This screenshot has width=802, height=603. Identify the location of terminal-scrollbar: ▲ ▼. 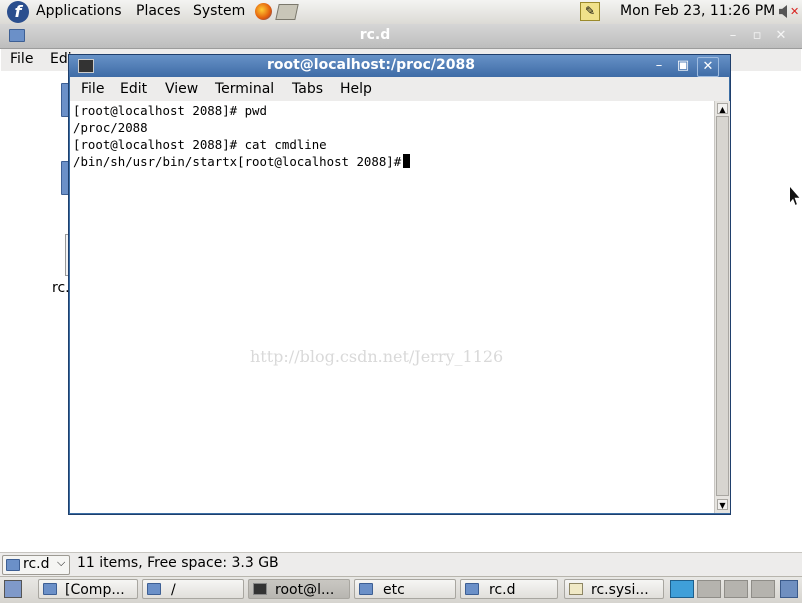
(722, 307).